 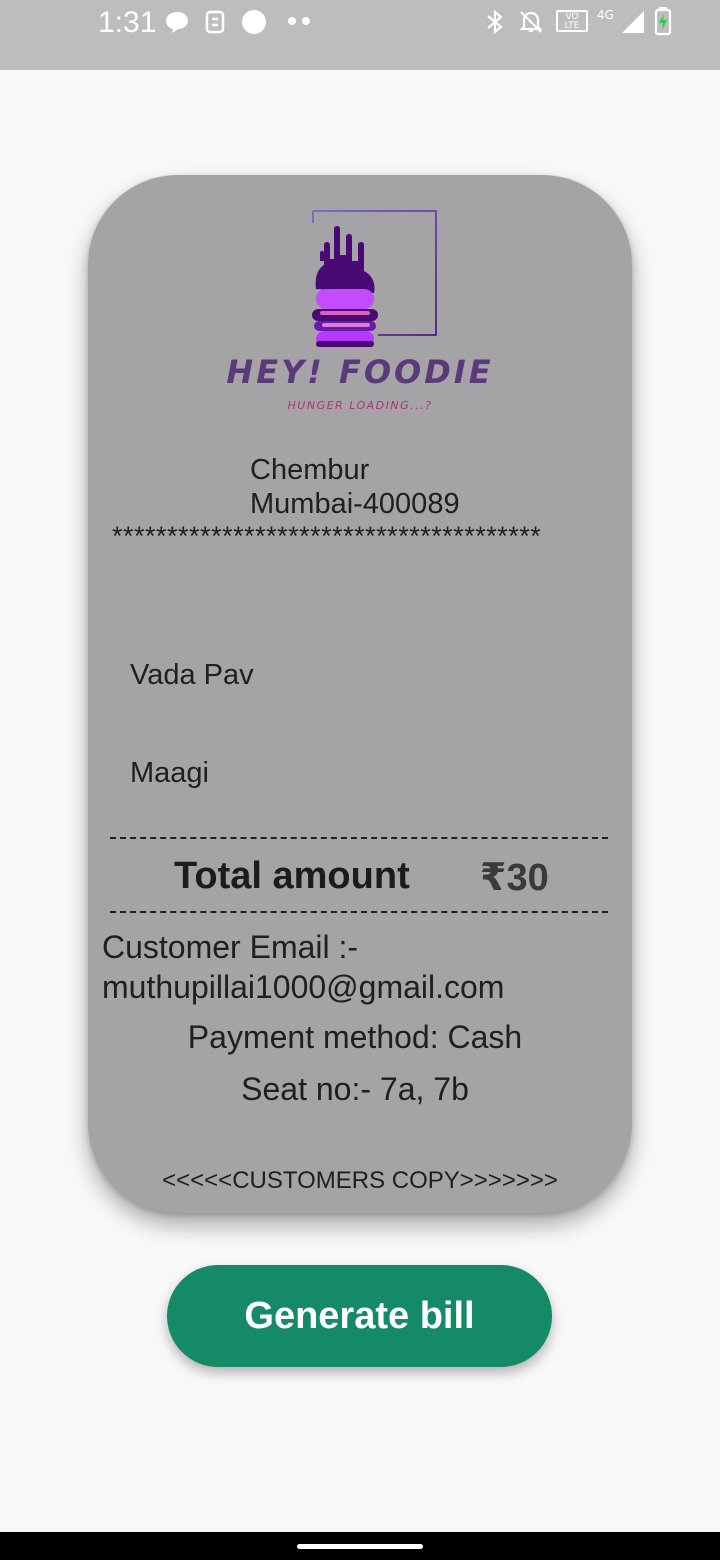 I want to click on total-amount-value: ₹30, so click(x=514, y=878).